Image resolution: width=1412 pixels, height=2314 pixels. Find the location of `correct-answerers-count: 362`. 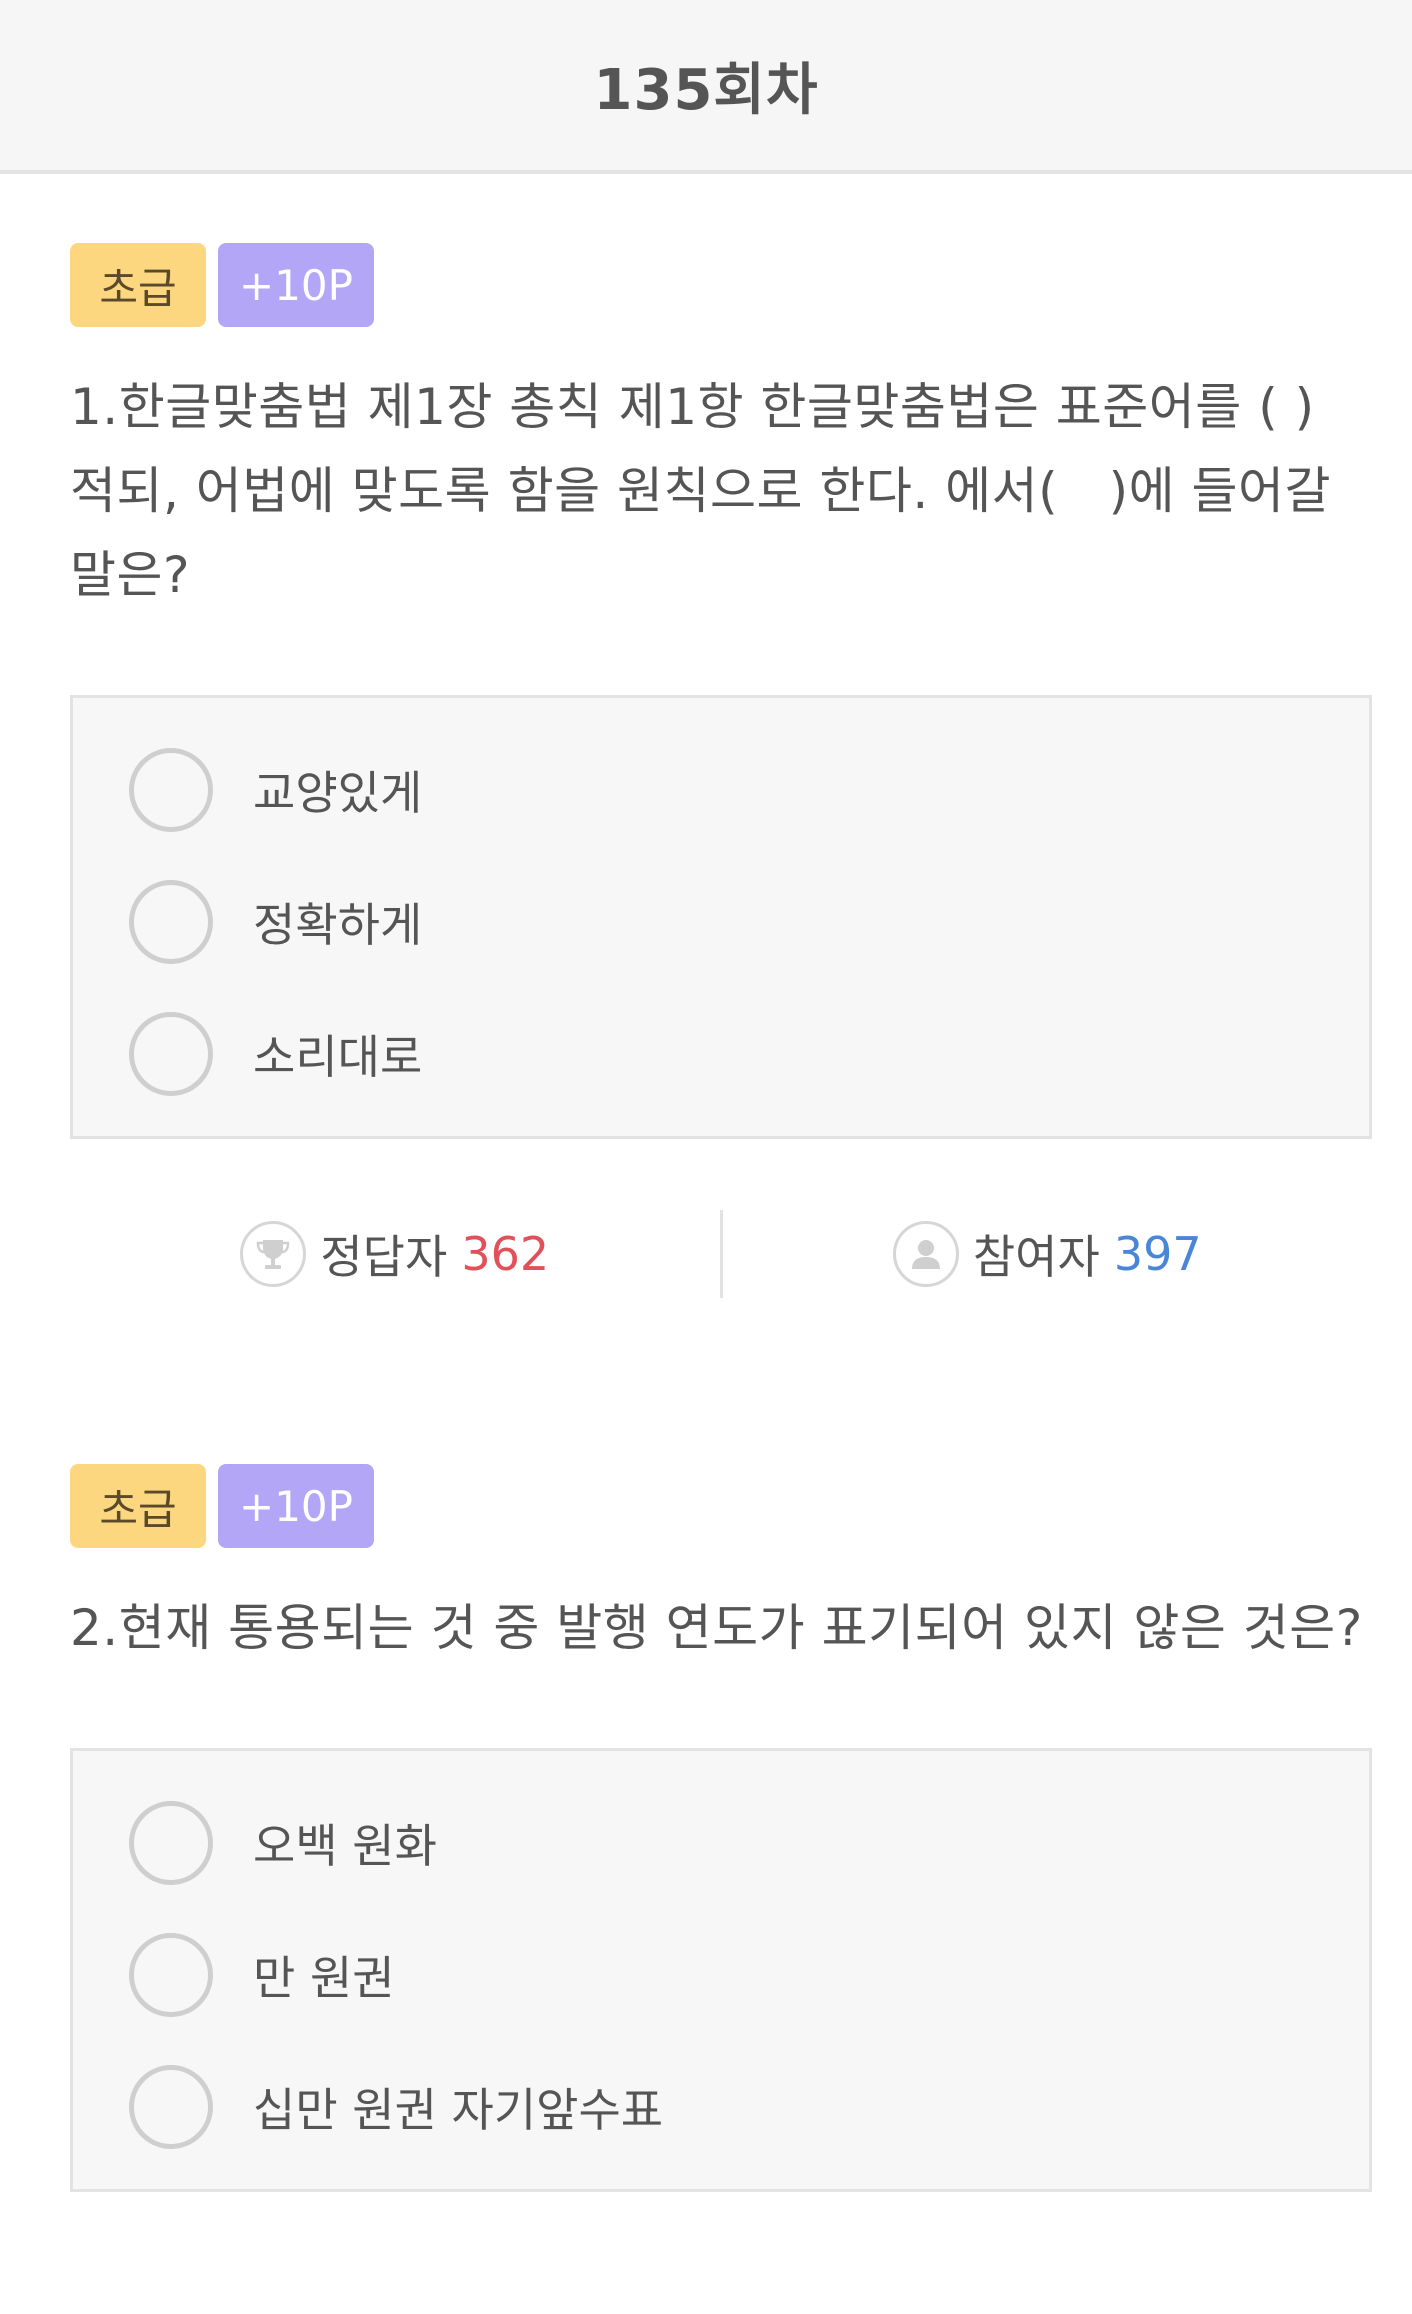

correct-answerers-count: 362 is located at coordinates (505, 1254).